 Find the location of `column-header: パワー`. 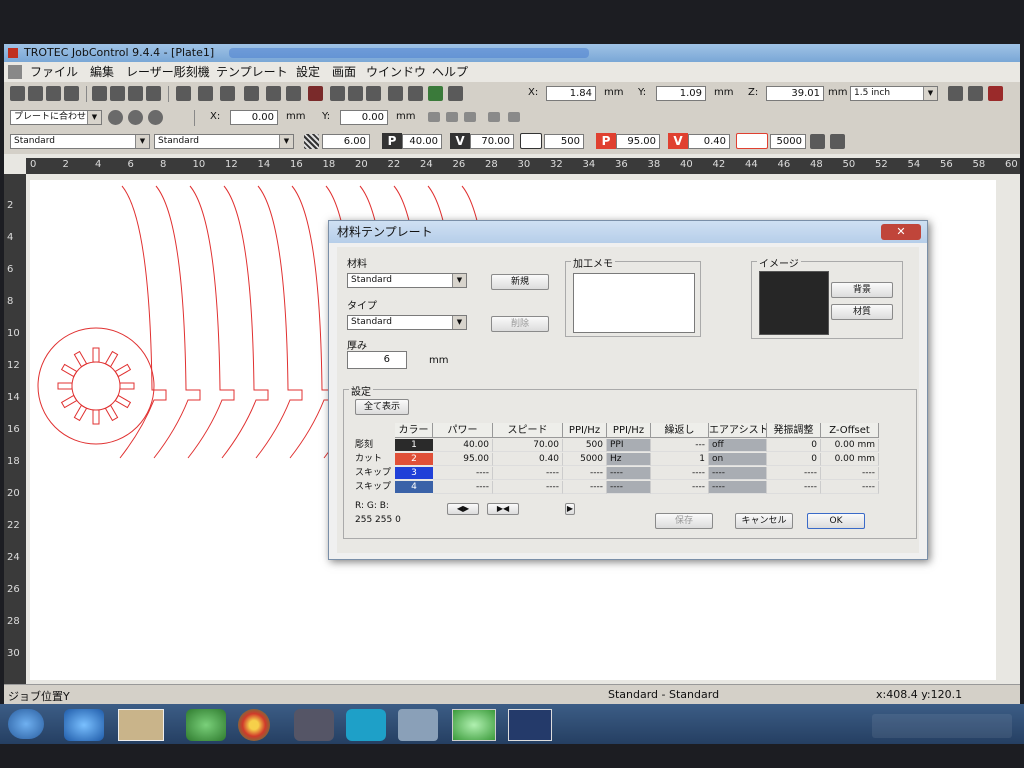

column-header: パワー is located at coordinates (463, 430).